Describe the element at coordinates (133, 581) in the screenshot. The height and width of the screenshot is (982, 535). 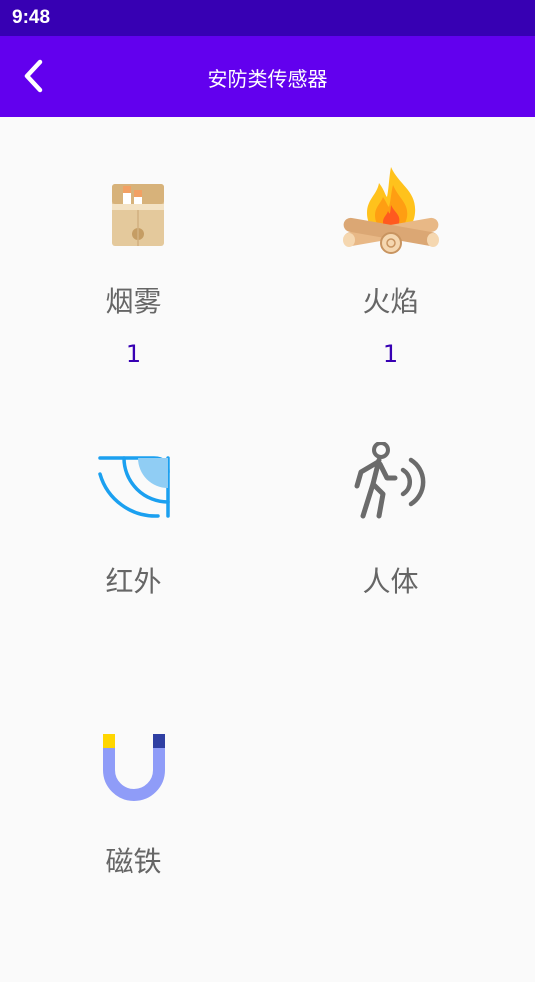
I see `sensor-label: 红外` at that location.